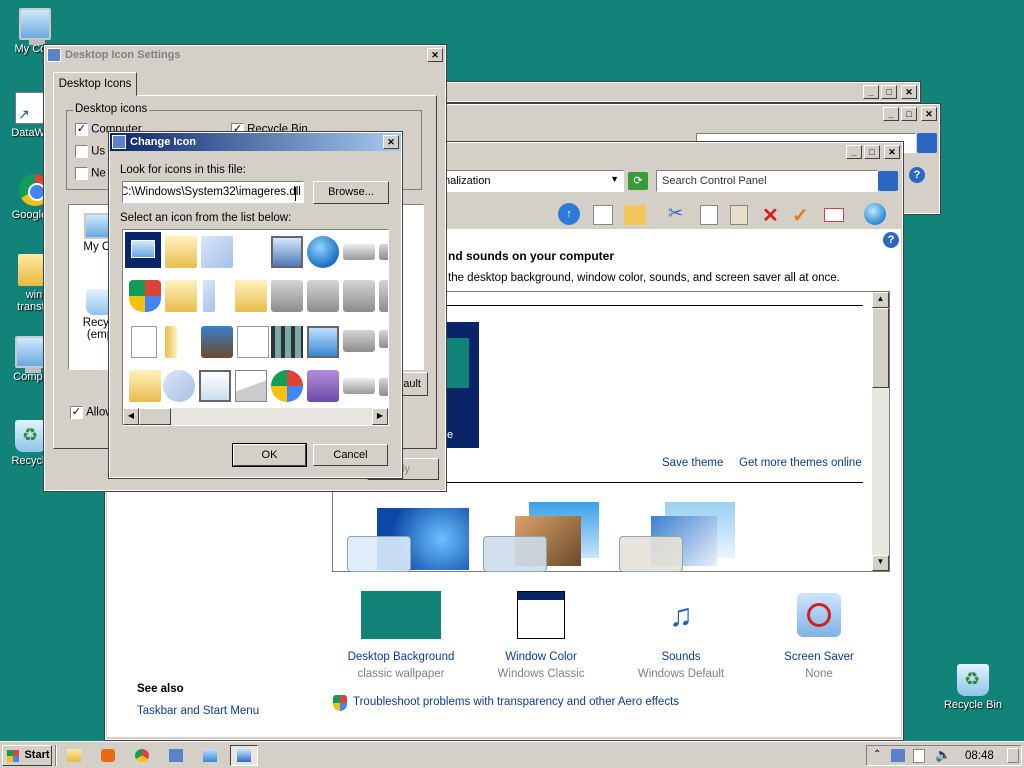 This screenshot has width=1024, height=768. Describe the element at coordinates (880, 300) in the screenshot. I see `scroll-up-button: ▲` at that location.